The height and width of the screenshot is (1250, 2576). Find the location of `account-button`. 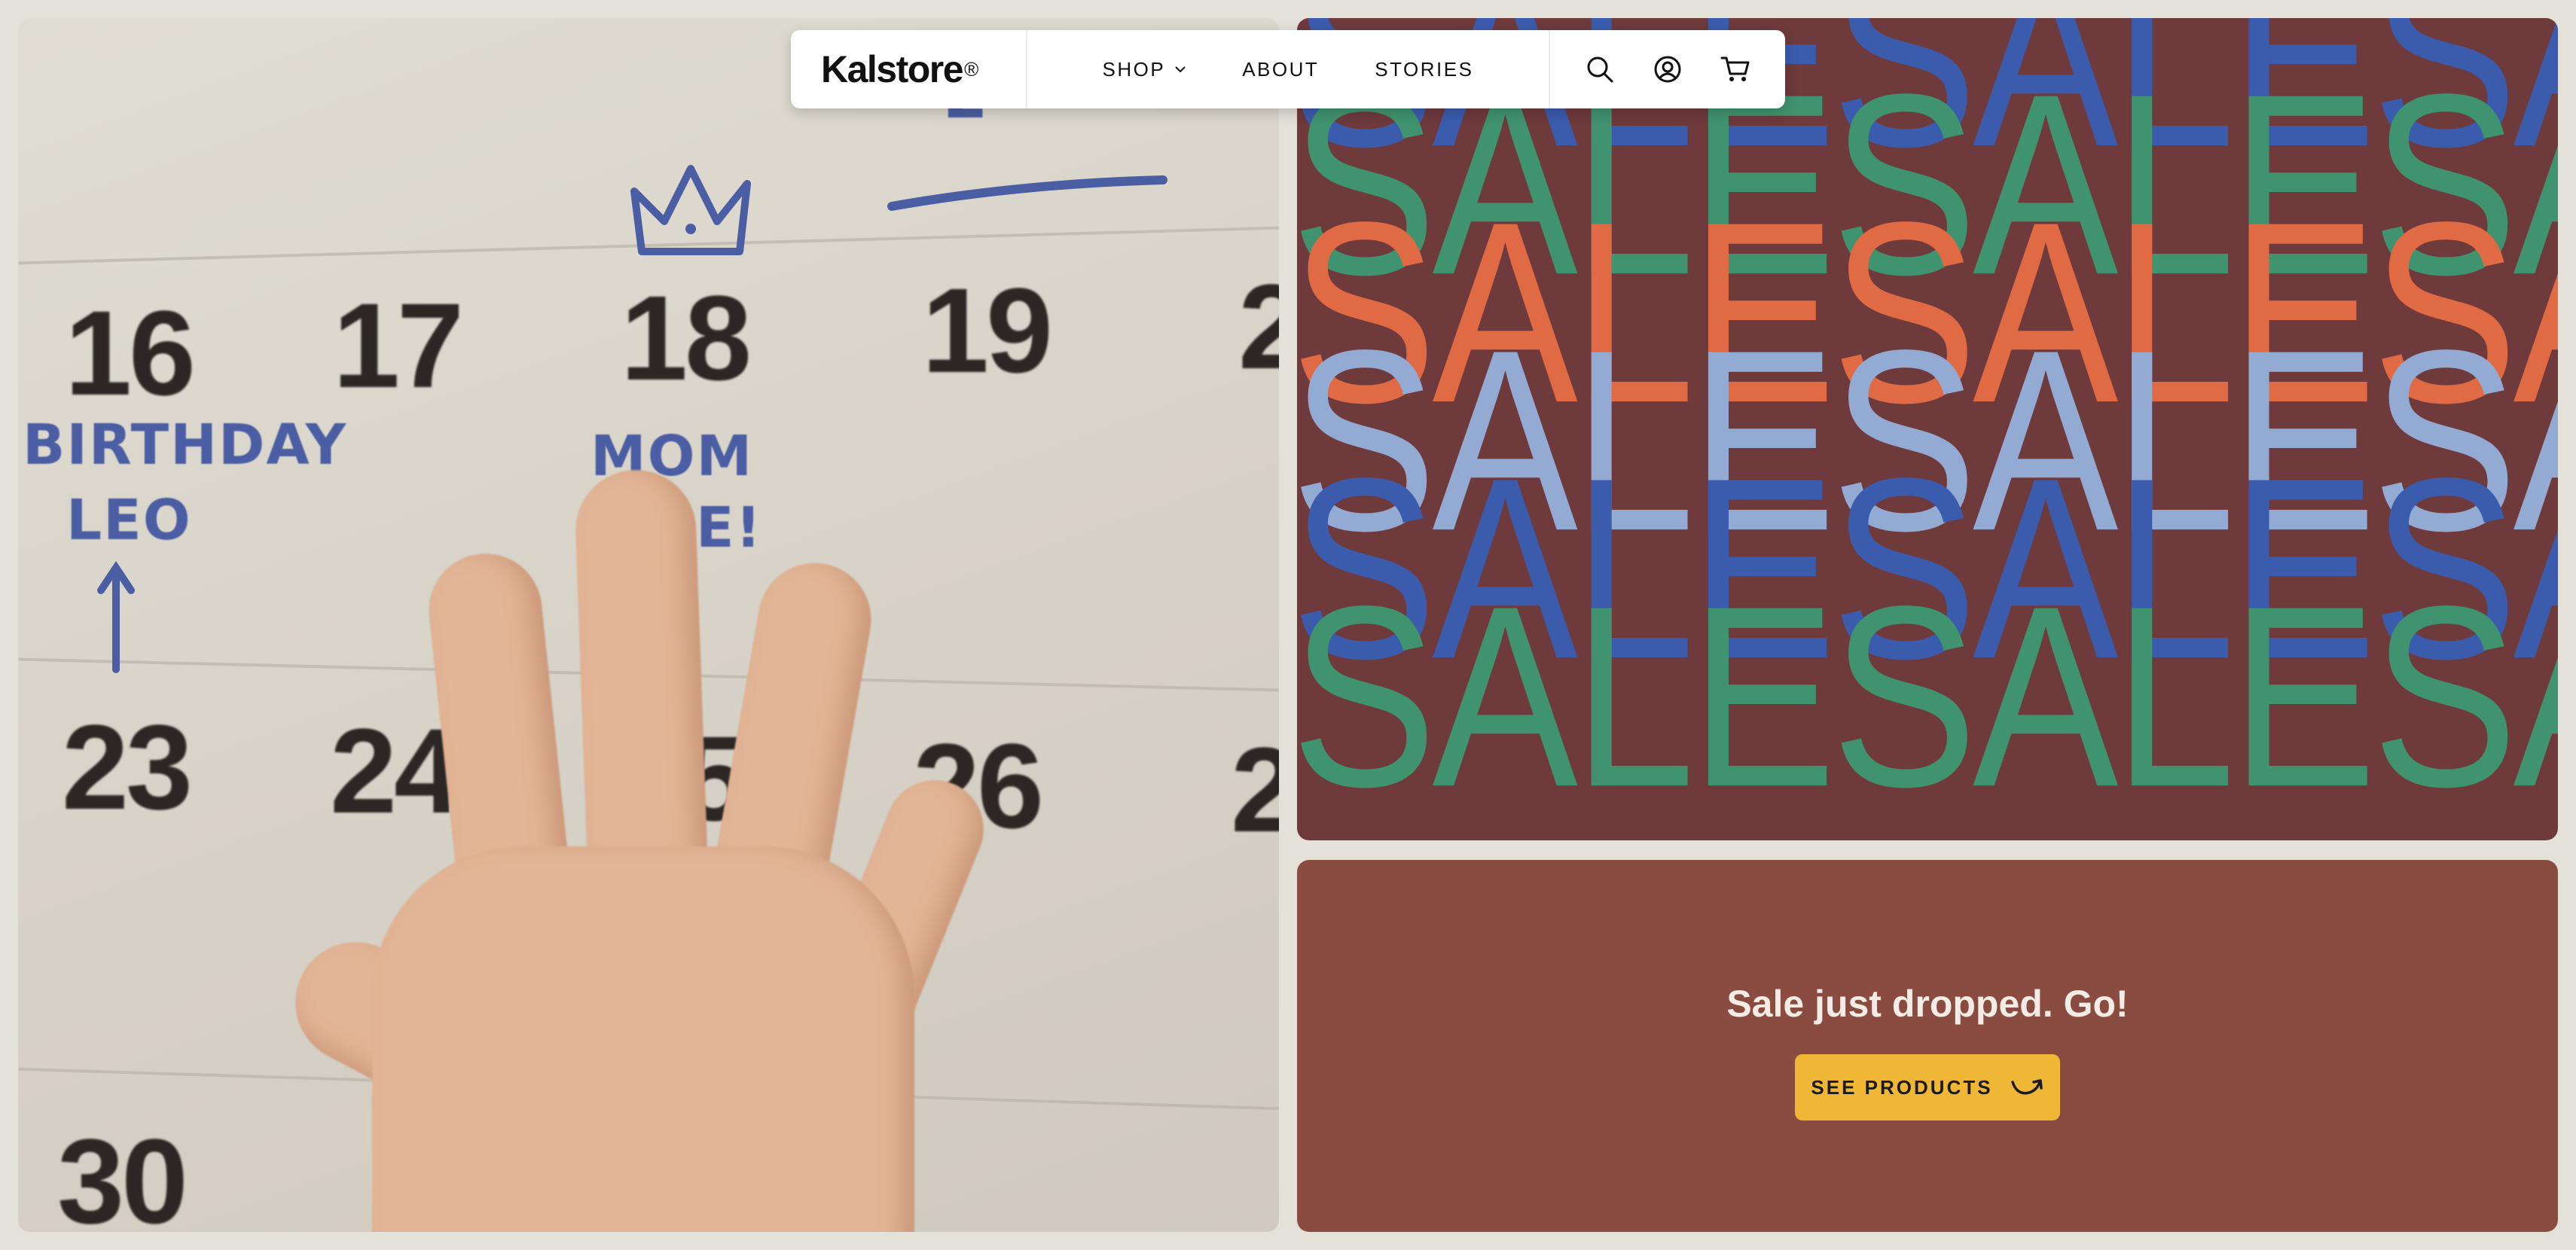

account-button is located at coordinates (1668, 69).